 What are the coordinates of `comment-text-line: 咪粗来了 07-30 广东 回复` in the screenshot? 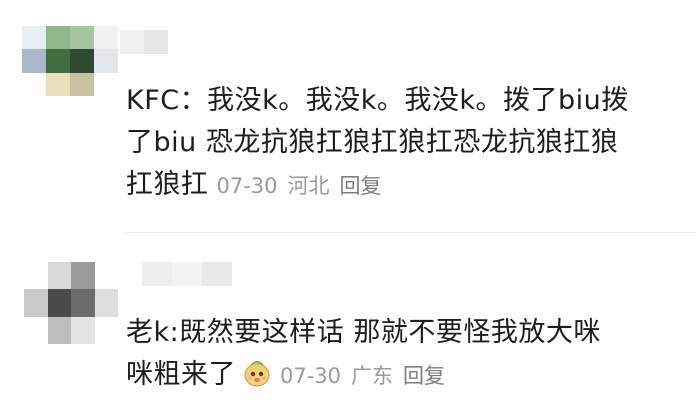 It's located at (406, 375).